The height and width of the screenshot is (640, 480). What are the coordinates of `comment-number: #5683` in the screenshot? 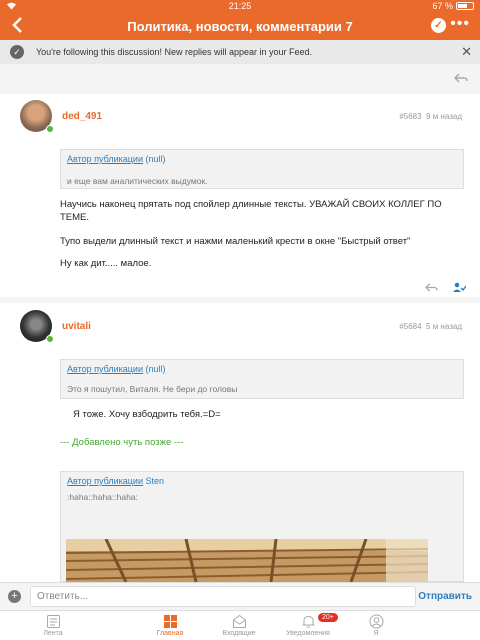 It's located at (410, 116).